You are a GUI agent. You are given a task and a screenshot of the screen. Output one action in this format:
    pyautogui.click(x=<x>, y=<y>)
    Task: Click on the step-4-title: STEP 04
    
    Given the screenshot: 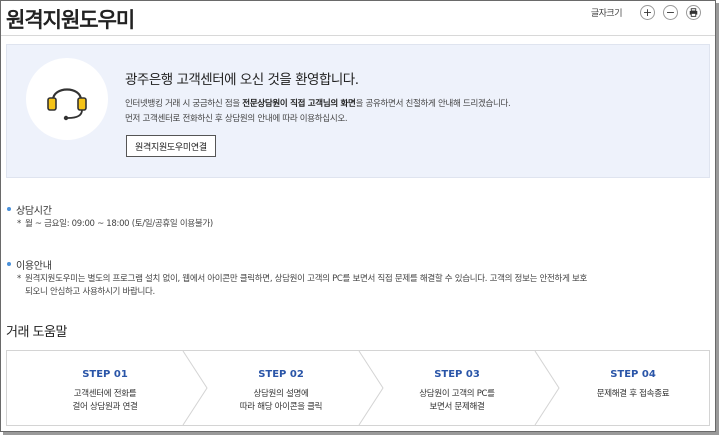 What is the action you would take?
    pyautogui.click(x=633, y=374)
    